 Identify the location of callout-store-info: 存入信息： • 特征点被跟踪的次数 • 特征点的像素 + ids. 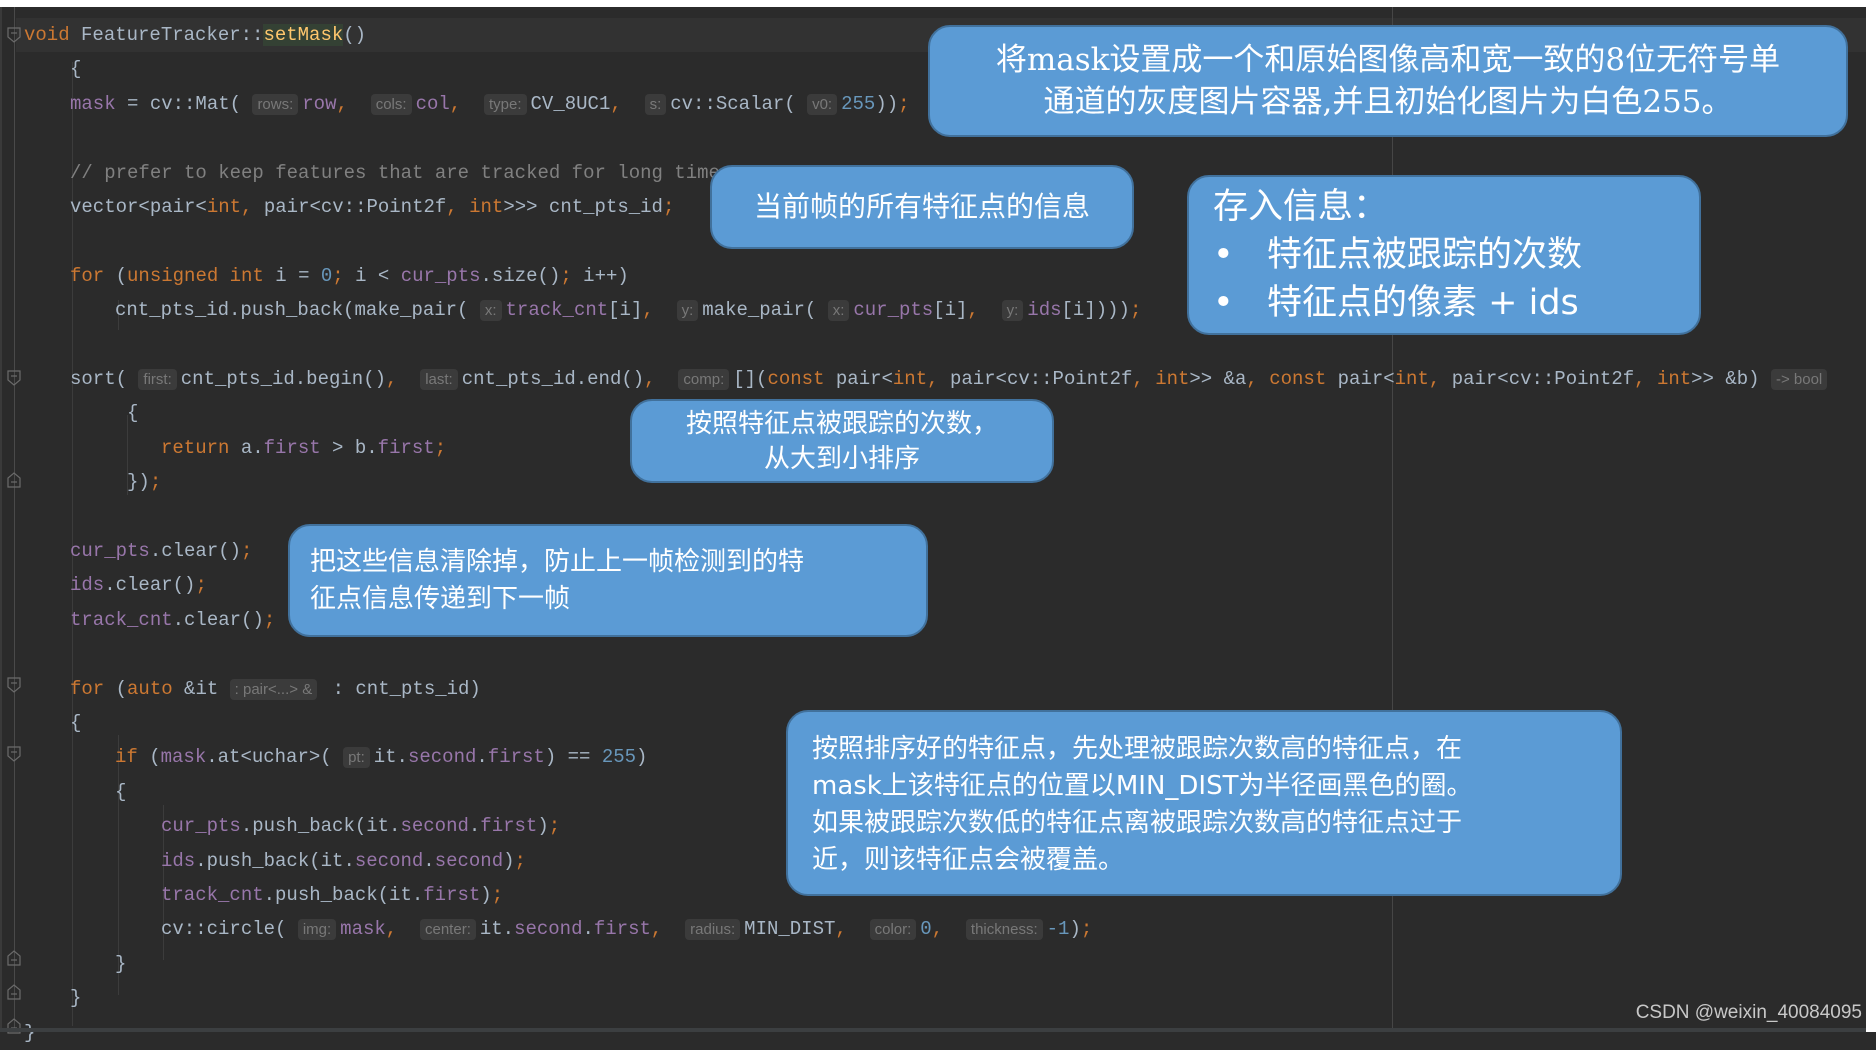
(1444, 255).